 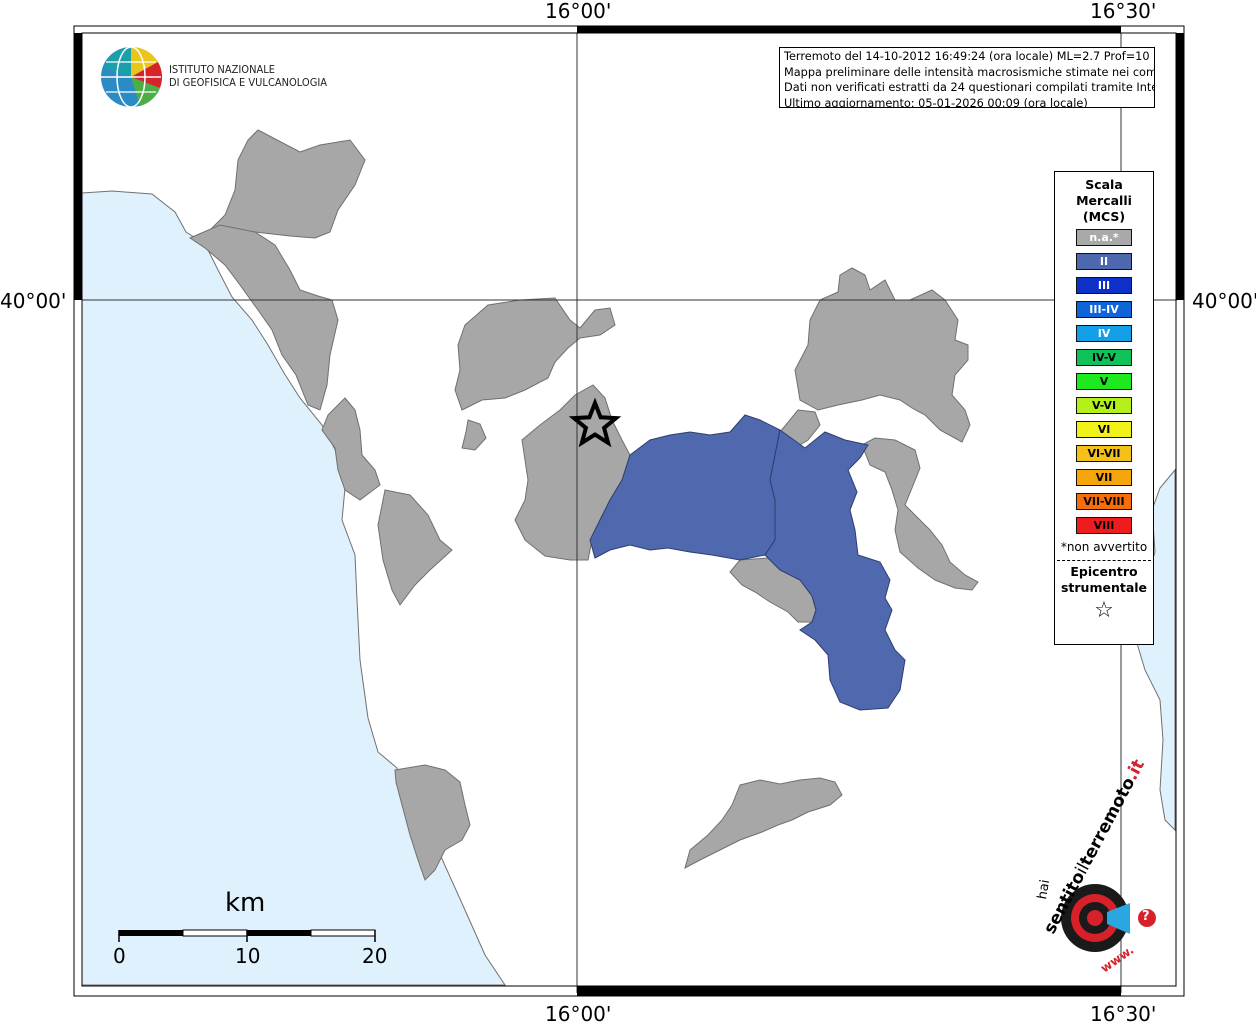 I want to click on legend-swatch-iv: IV, so click(x=1104, y=333).